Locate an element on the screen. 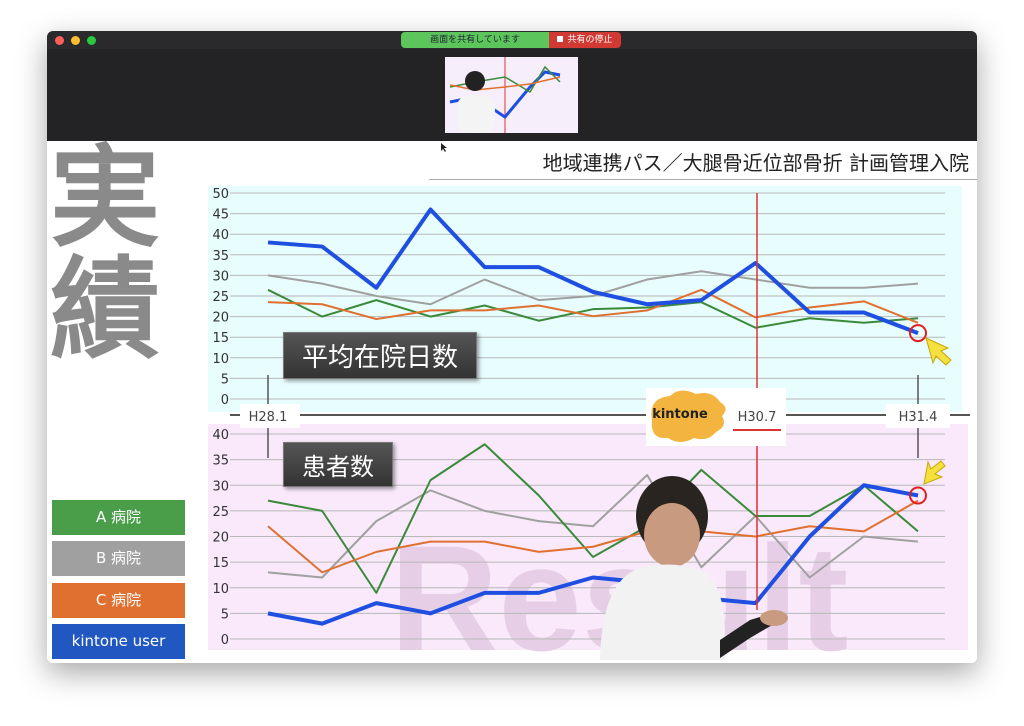  time-label-start: H28.1 is located at coordinates (268, 417).